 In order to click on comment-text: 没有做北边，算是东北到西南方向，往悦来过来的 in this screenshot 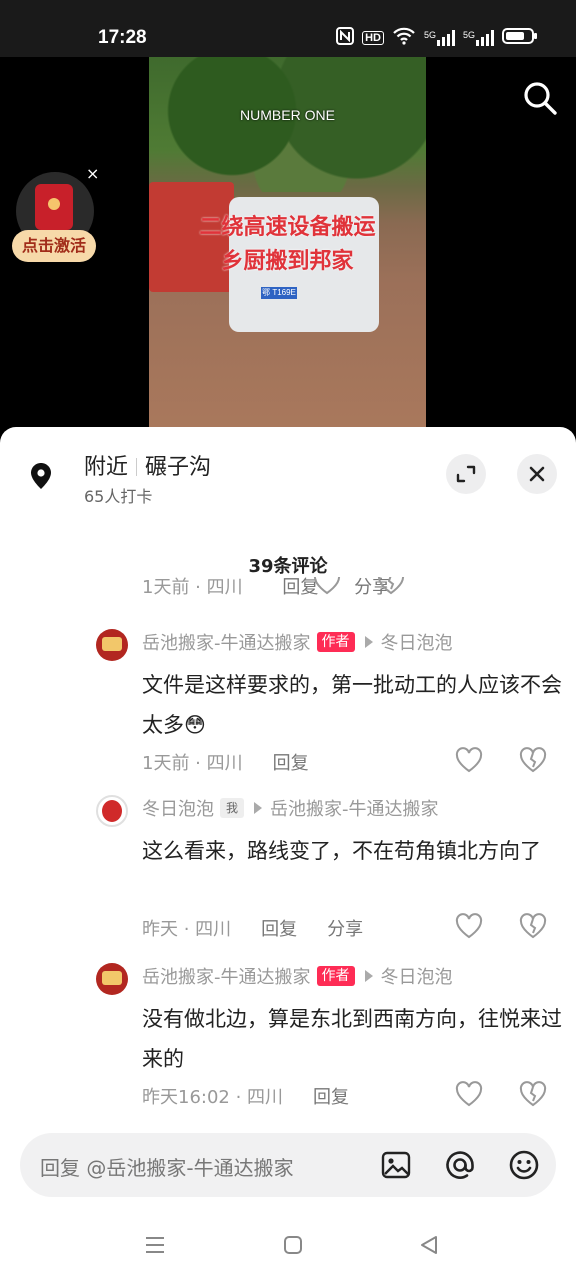, I will do `click(352, 1039)`.